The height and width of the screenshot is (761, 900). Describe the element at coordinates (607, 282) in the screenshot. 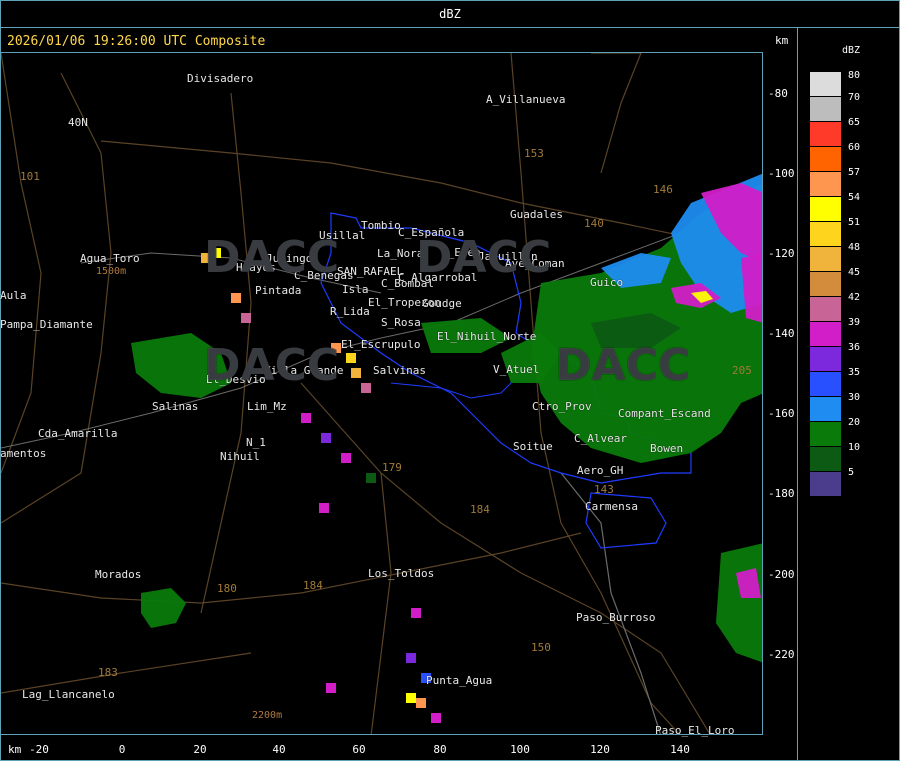

I see `place-label: Guico` at that location.